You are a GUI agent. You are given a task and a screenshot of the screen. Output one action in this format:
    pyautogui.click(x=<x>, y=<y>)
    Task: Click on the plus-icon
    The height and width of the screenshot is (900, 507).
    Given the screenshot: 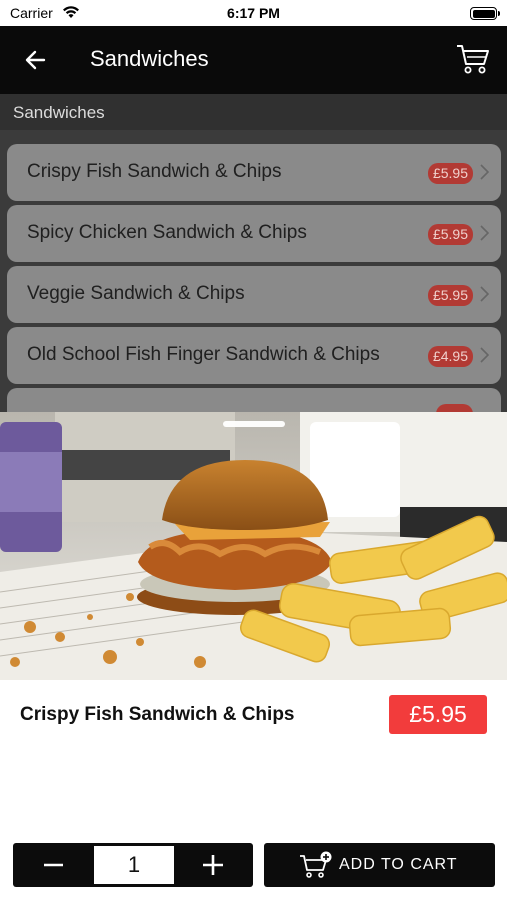 What is the action you would take?
    pyautogui.click(x=213, y=865)
    